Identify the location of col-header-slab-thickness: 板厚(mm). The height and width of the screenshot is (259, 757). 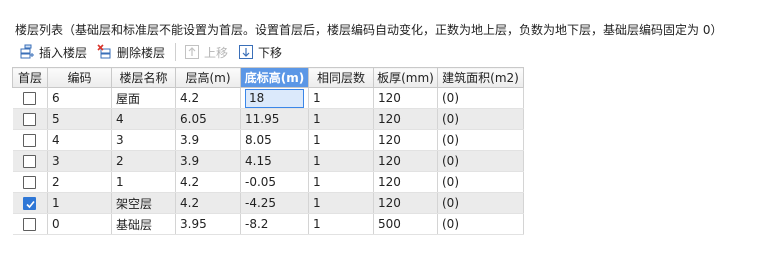
(405, 77).